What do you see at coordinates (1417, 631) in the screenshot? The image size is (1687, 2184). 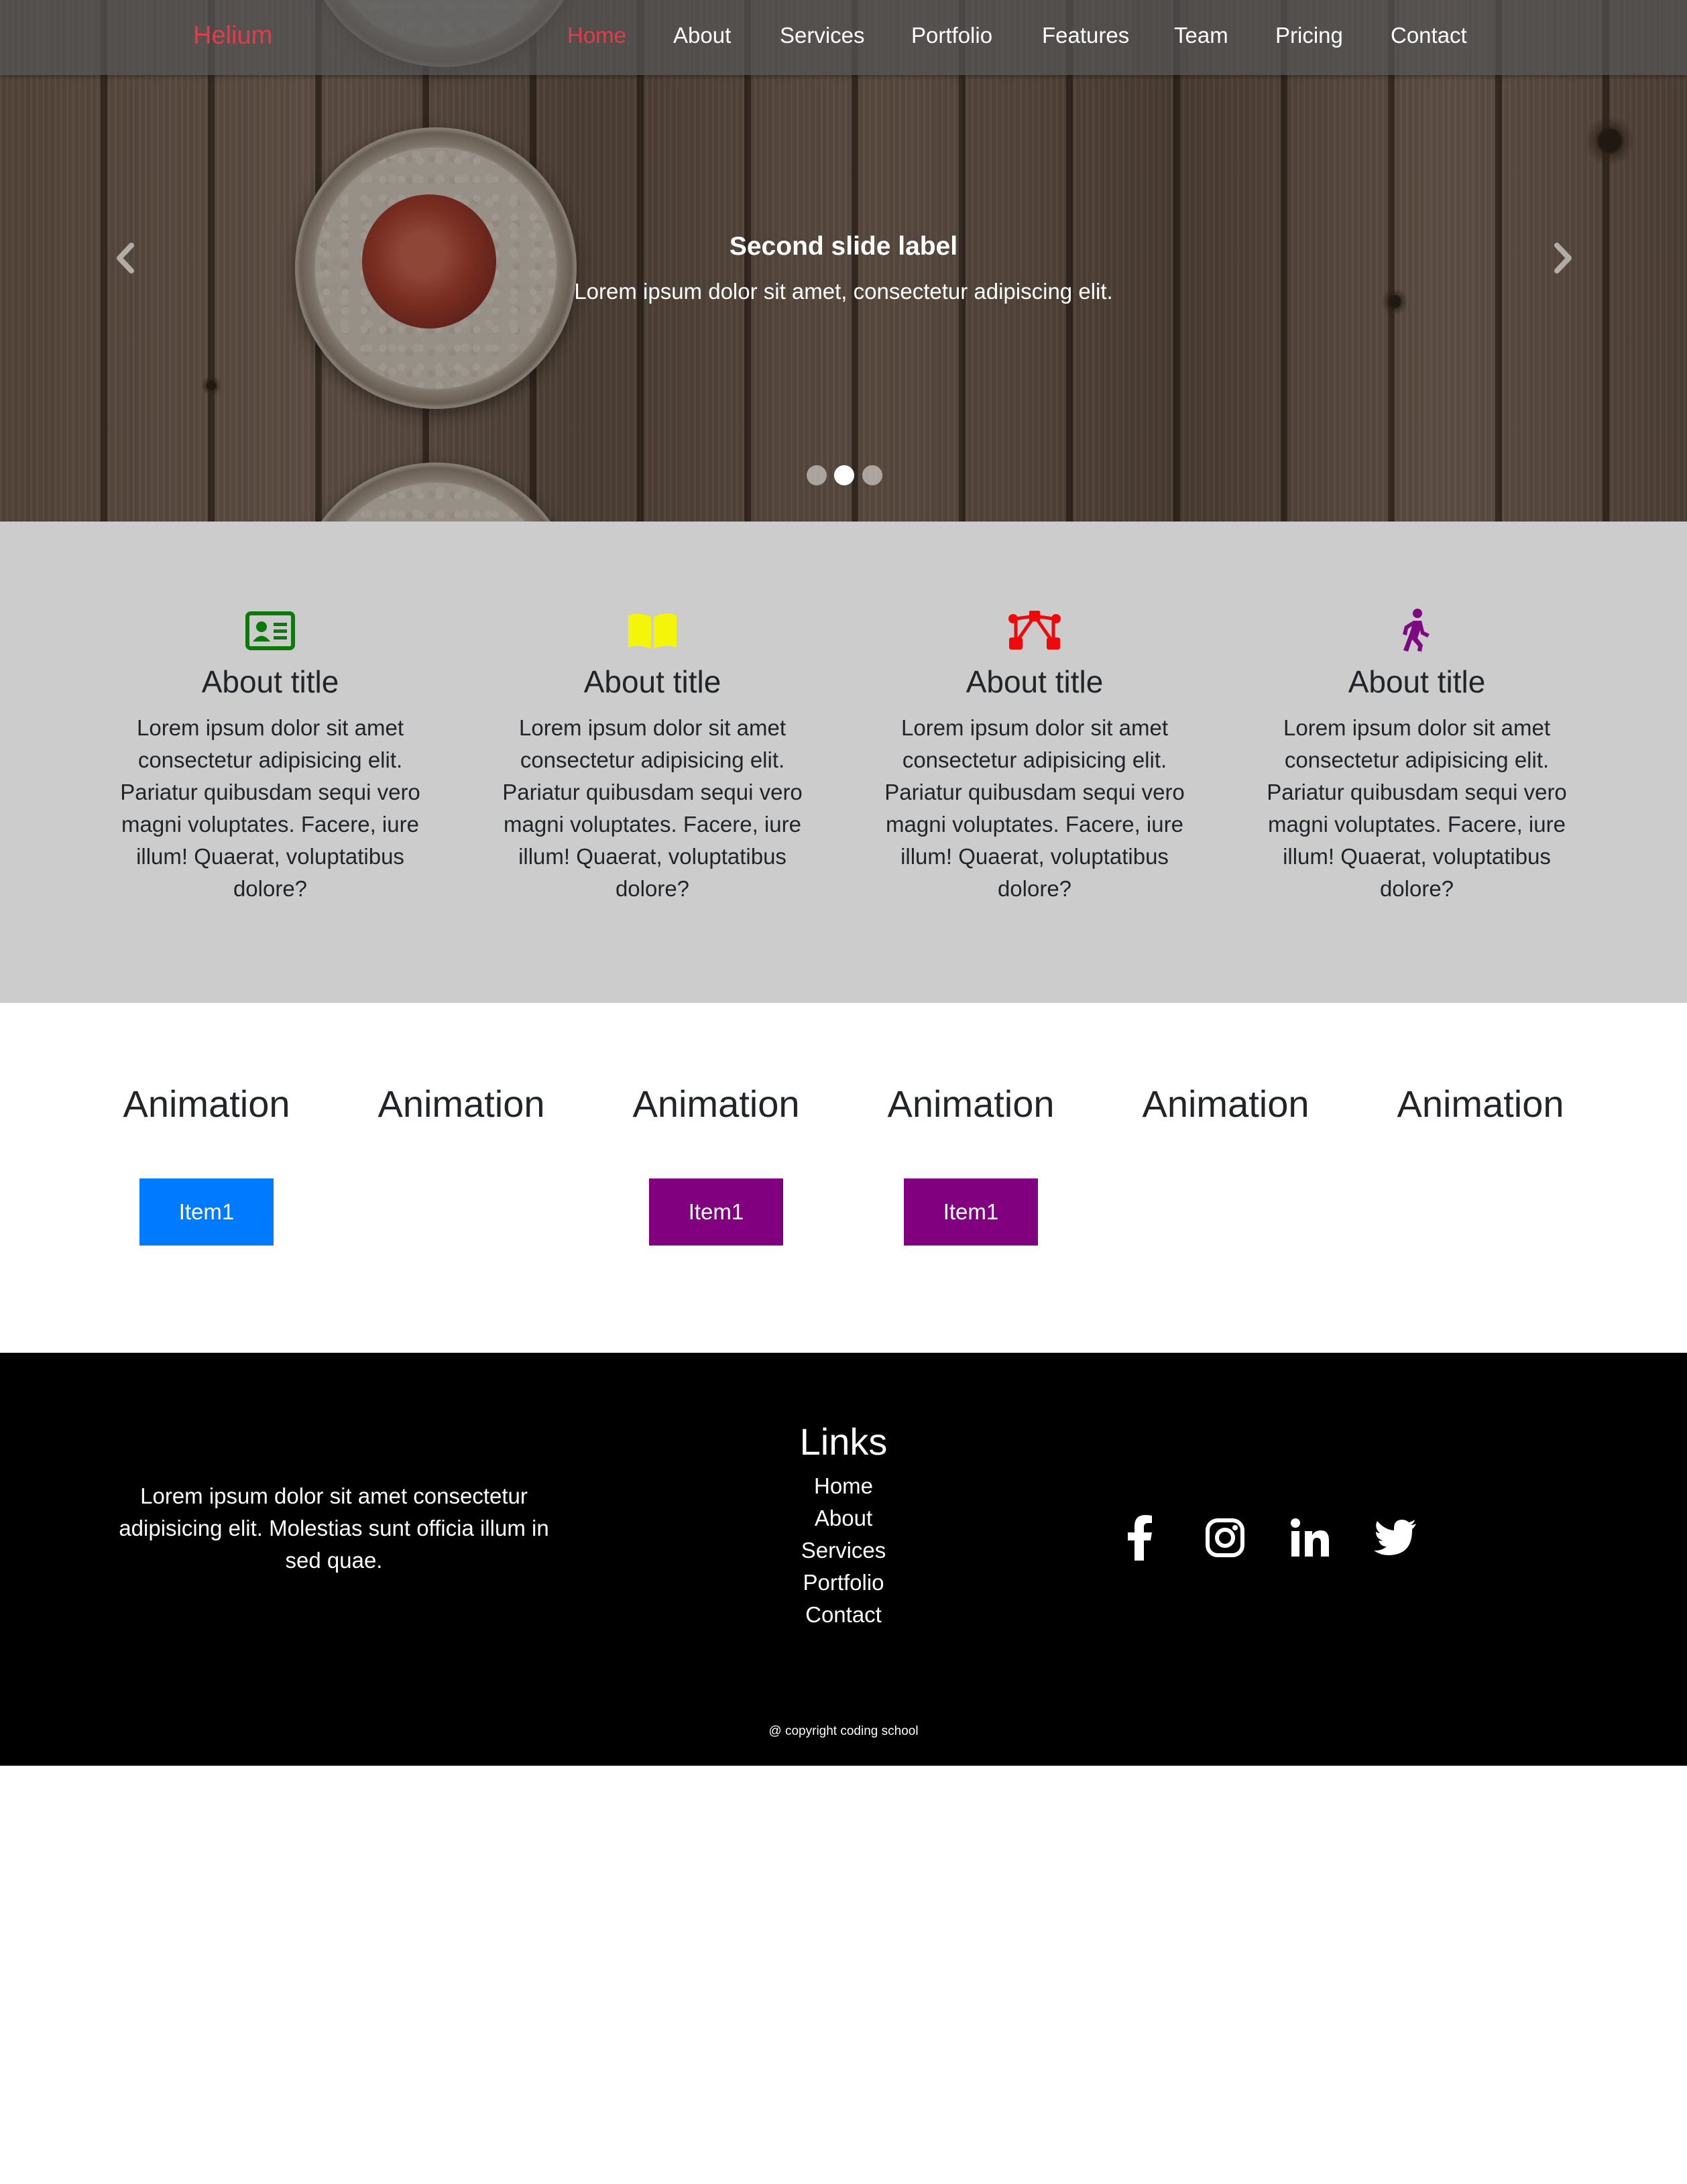 I see `walking-person-icon` at bounding box center [1417, 631].